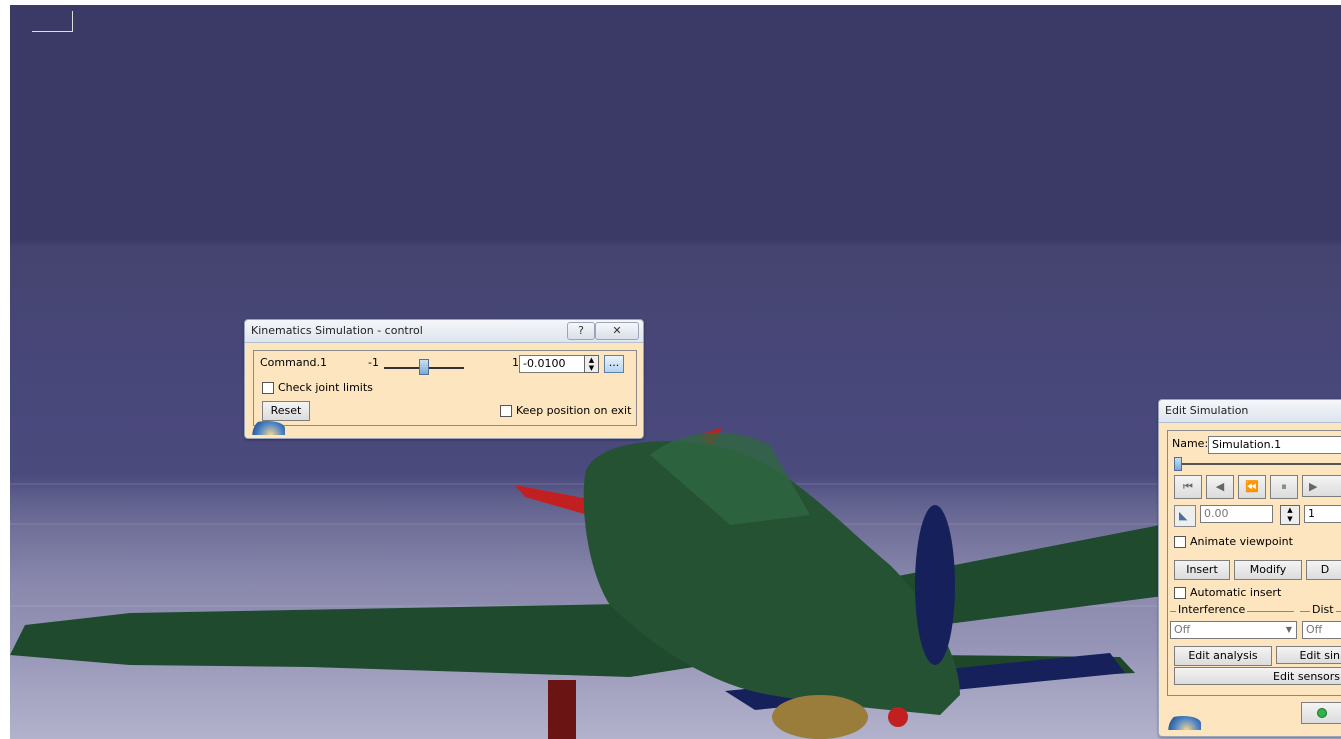 This screenshot has width=1341, height=739. What do you see at coordinates (574, 410) in the screenshot?
I see `keep-position-label: Keep position on exit` at bounding box center [574, 410].